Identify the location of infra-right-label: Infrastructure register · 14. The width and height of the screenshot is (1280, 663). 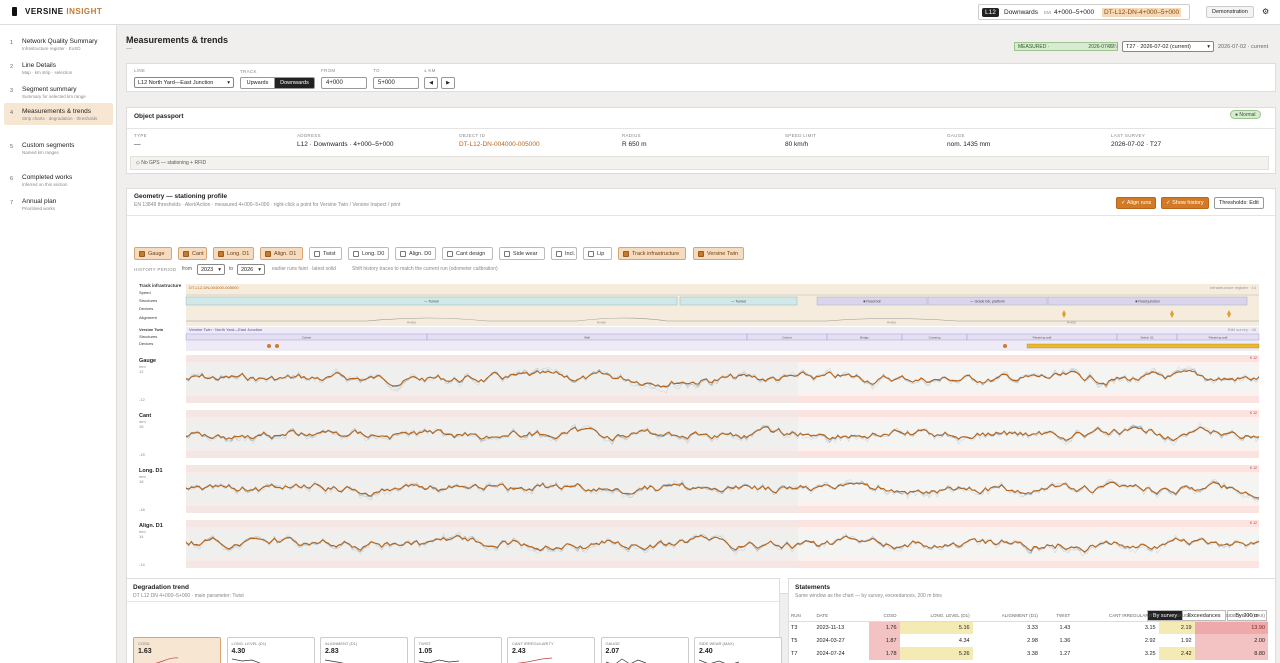
(1233, 287).